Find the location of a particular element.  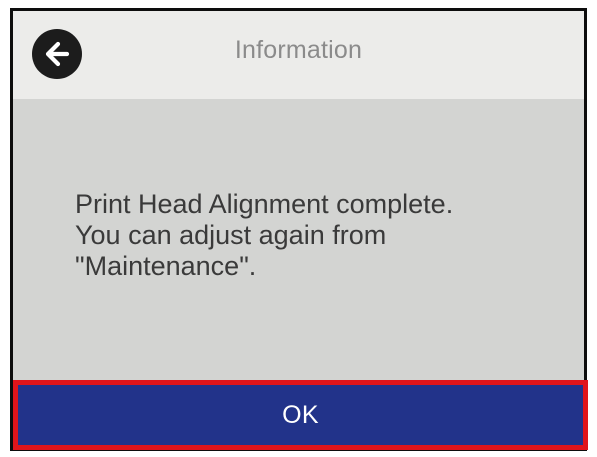

ok-button-label: OK is located at coordinates (300, 414).